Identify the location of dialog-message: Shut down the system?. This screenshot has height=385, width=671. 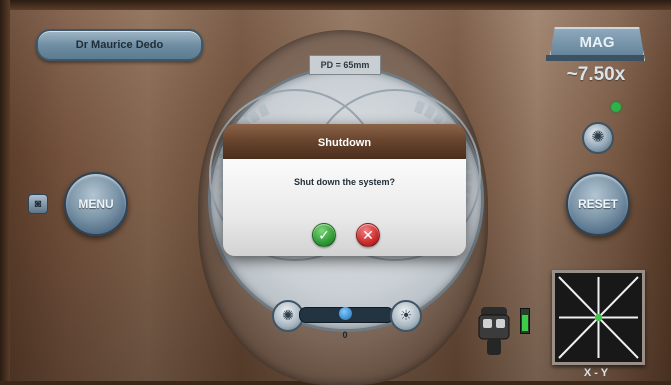
(344, 182).